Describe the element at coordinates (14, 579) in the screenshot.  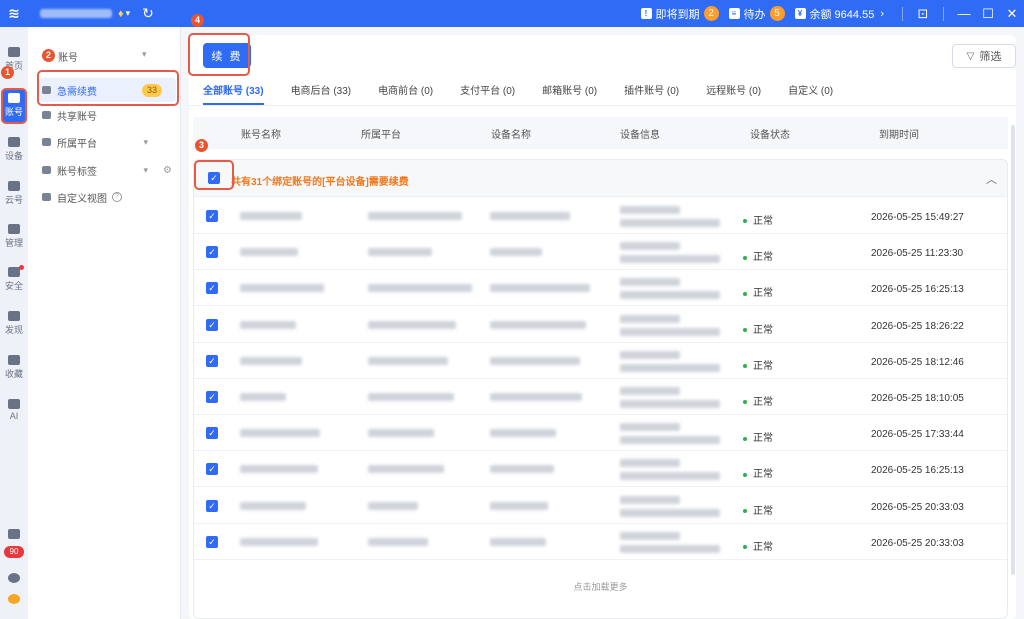
I see `rail-settings` at that location.